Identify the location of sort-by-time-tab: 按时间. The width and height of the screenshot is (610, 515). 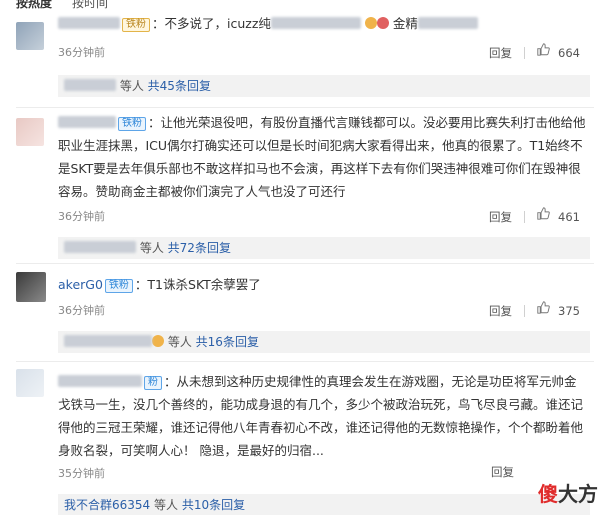
(90, 5).